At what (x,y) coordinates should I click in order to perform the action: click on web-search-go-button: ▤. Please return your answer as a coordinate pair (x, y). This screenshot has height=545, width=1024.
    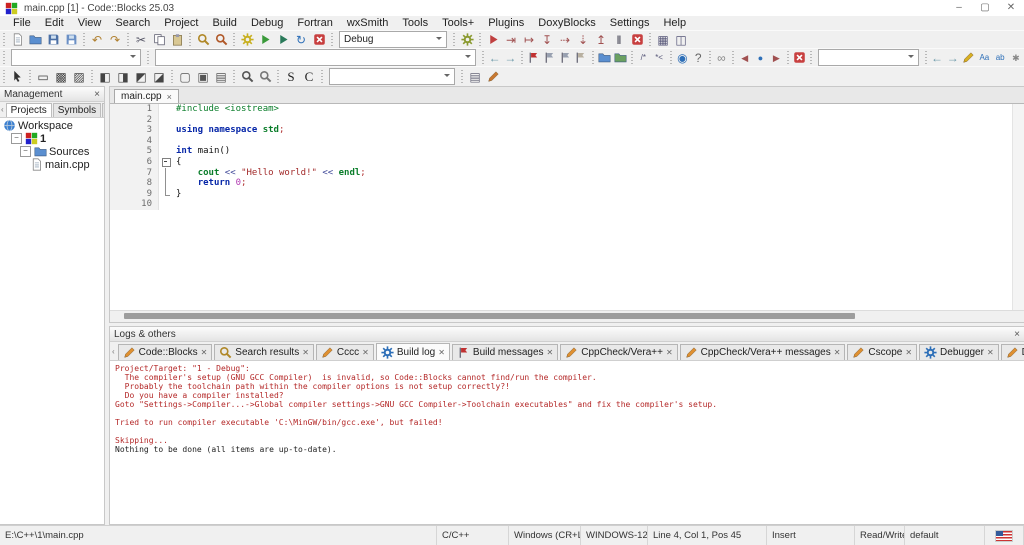
    Looking at the image, I should click on (475, 77).